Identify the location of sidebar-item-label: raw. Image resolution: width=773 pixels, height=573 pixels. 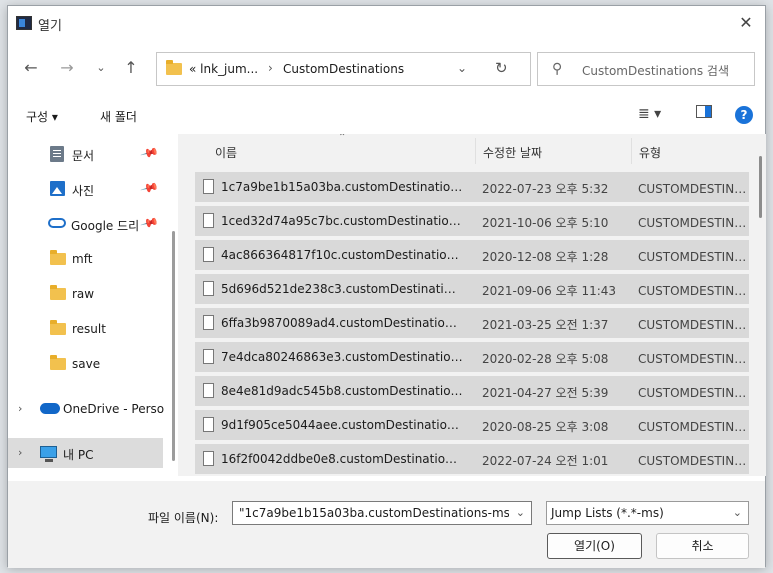
(83, 294).